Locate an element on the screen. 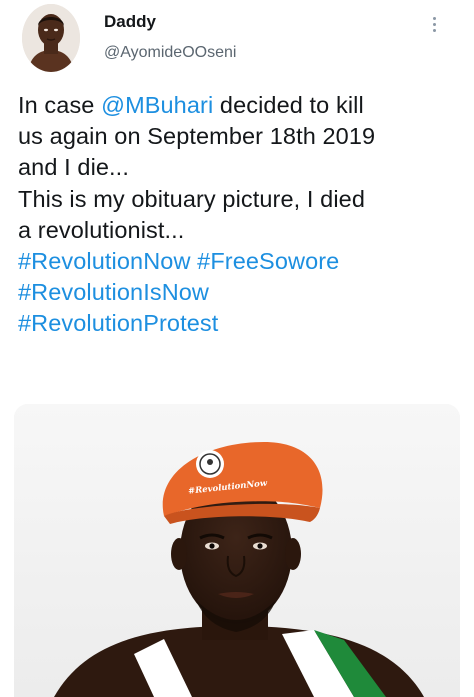 The width and height of the screenshot is (474, 697). hashtag-line: #RevolutionIsNow is located at coordinates (240, 292).